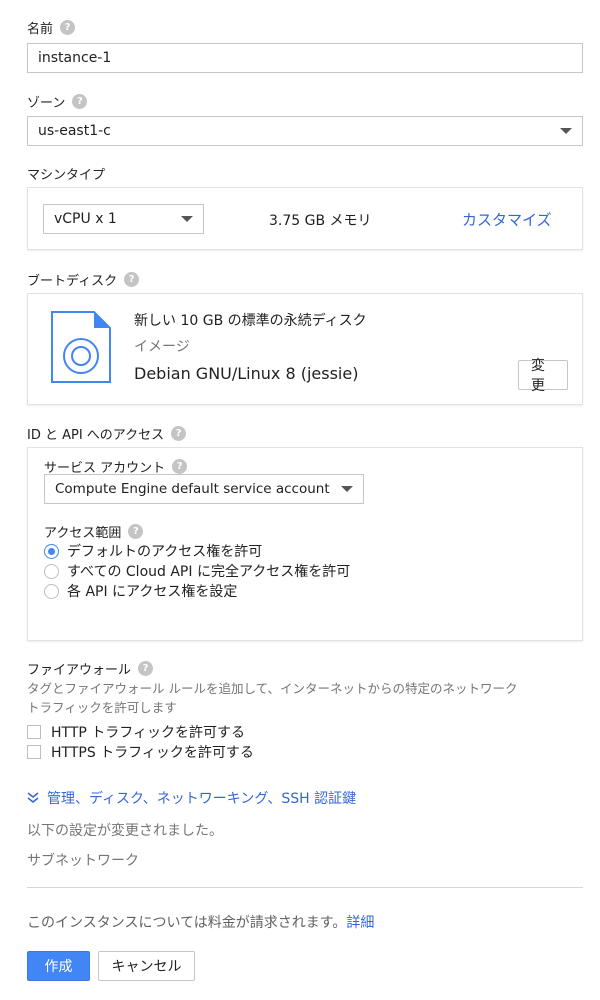  I want to click on name-label: 名前 ?, so click(51, 27).